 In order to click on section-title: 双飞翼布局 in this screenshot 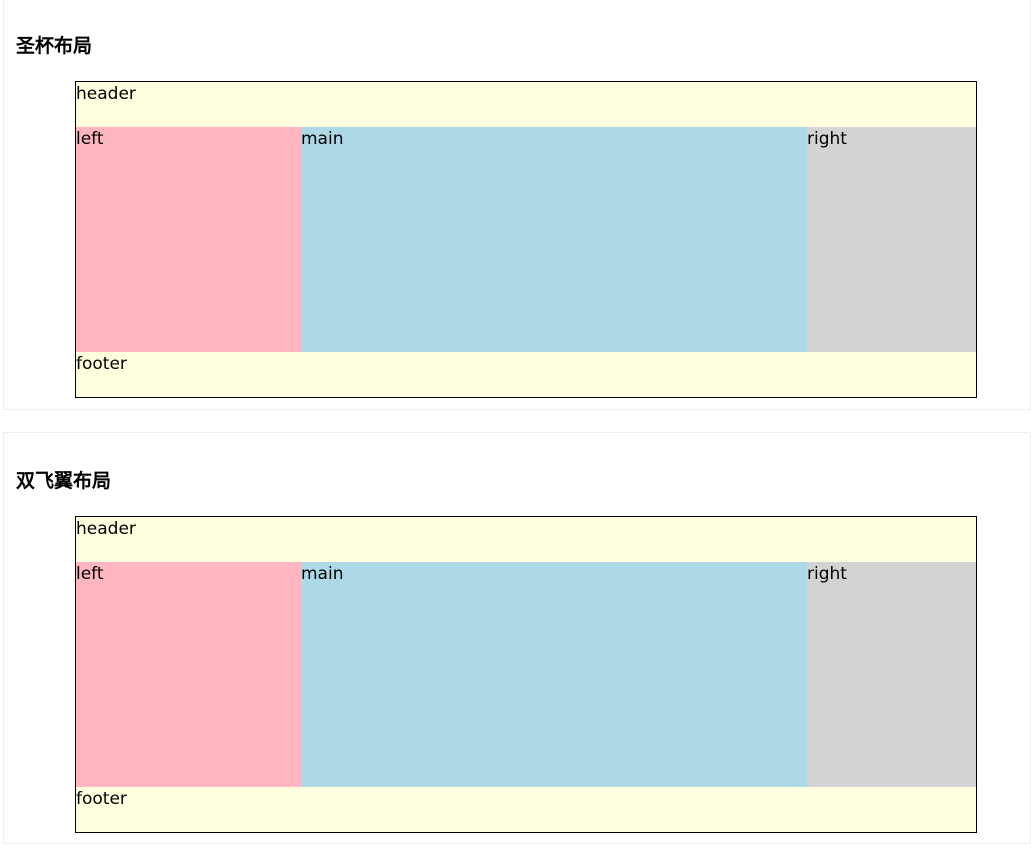, I will do `click(64, 481)`.